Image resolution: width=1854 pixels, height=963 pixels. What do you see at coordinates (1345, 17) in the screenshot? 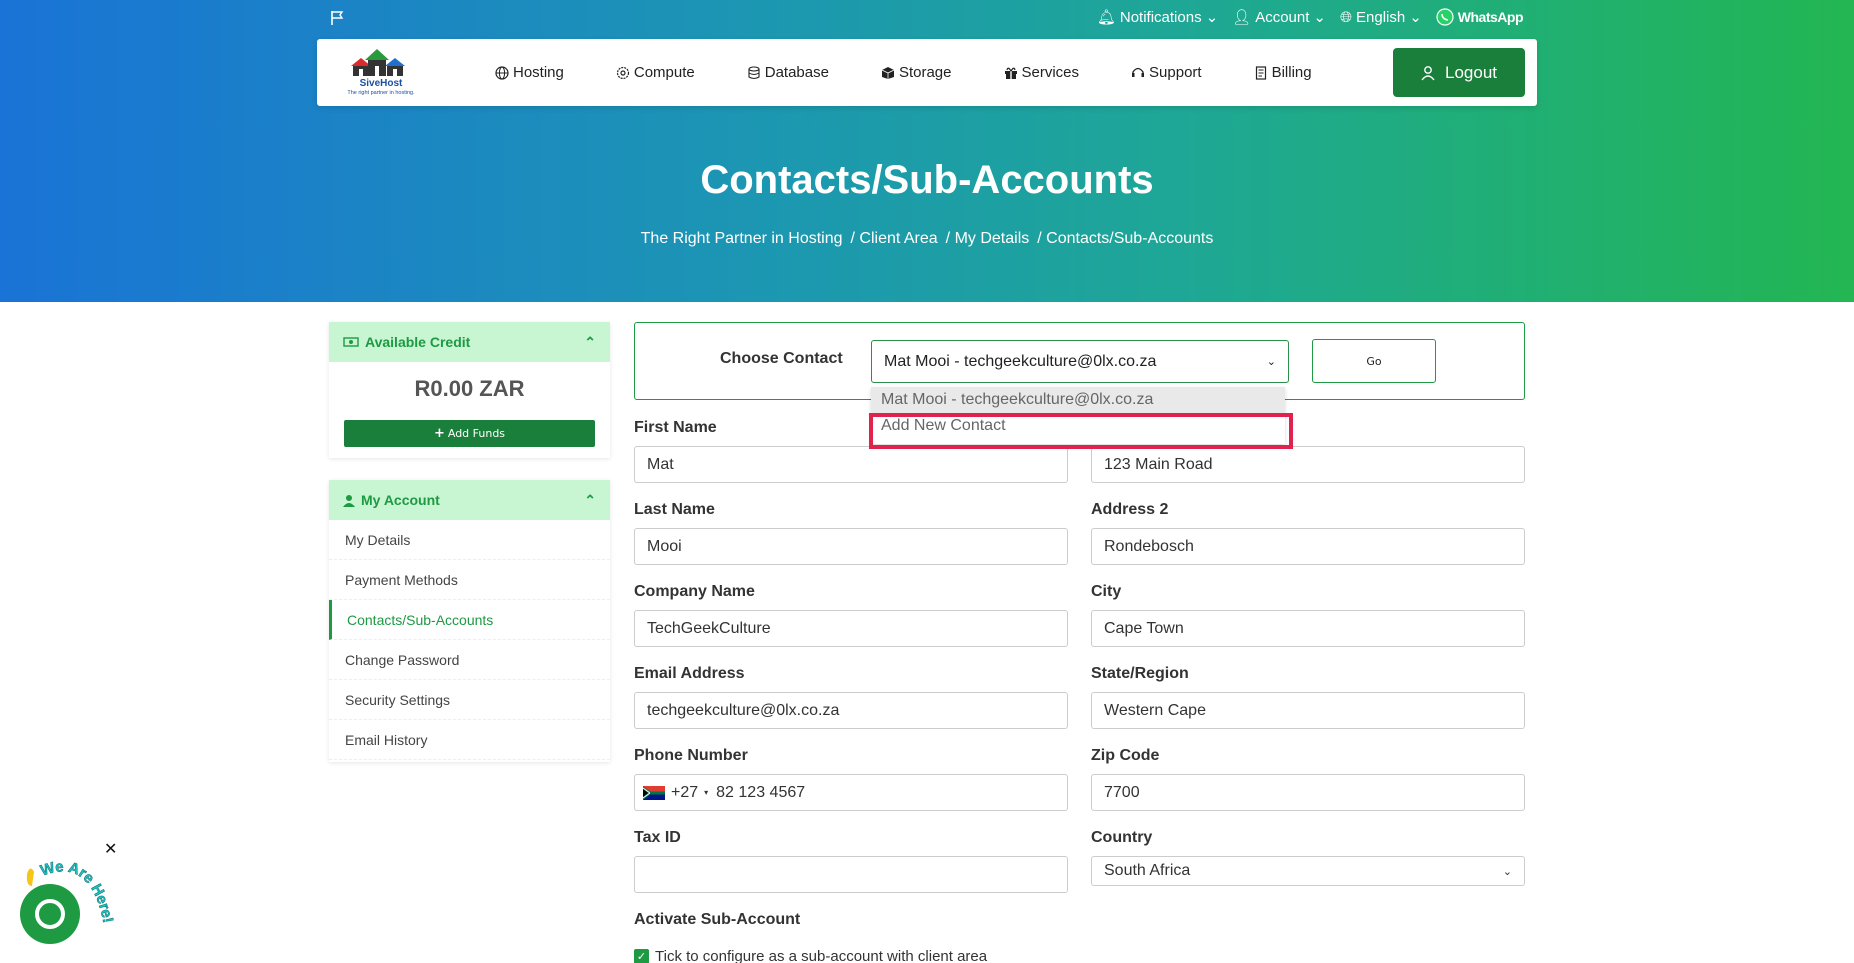
I see `globe-icon: 🌐︎` at bounding box center [1345, 17].